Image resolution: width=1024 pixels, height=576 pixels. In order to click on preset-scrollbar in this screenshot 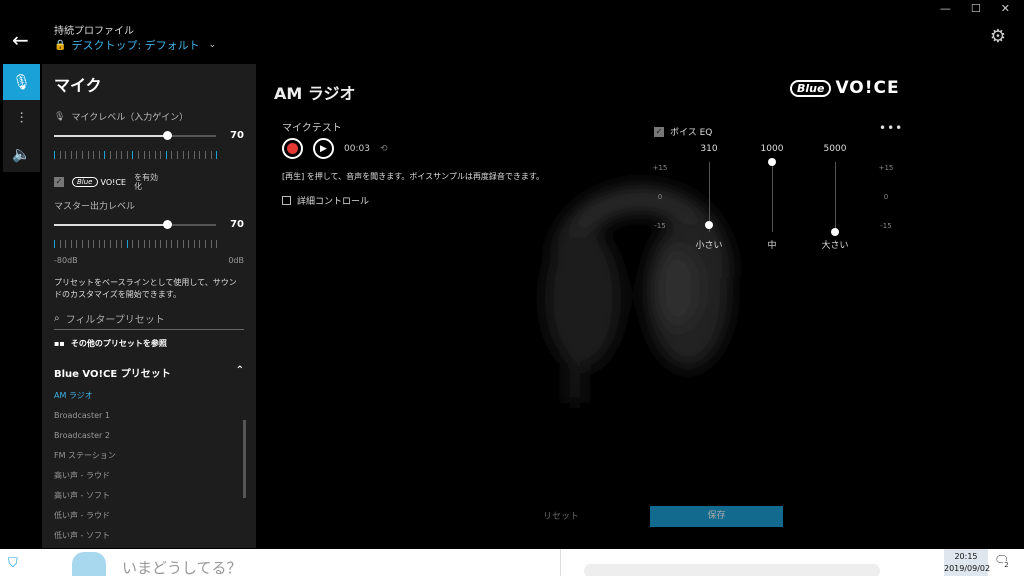, I will do `click(244, 459)`.